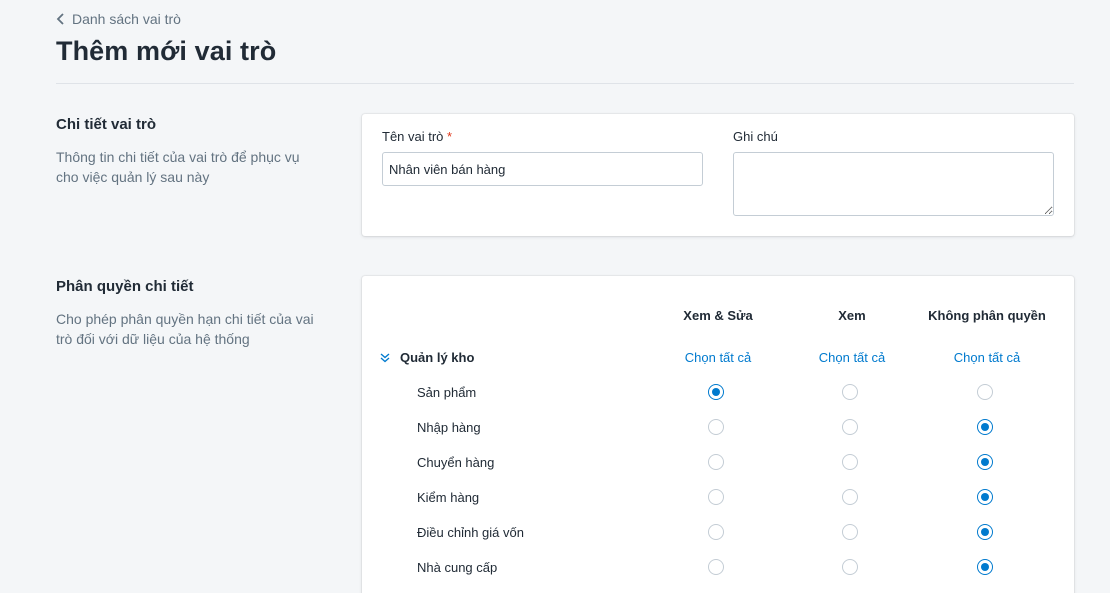 Image resolution: width=1110 pixels, height=593 pixels. I want to click on column-header-no-permission: Không phân quyền, so click(987, 315).